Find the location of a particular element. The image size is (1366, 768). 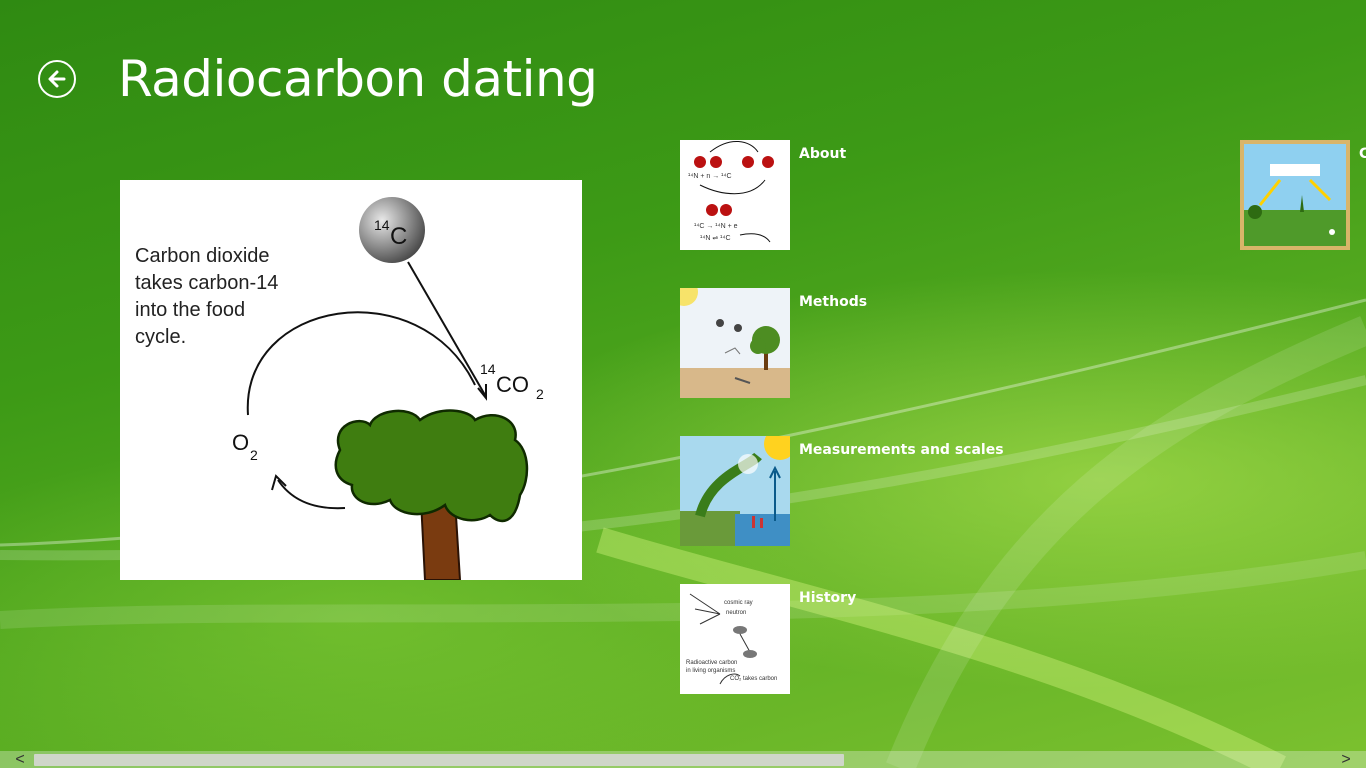

scroll-right-arrow: > is located at coordinates (1346, 759).